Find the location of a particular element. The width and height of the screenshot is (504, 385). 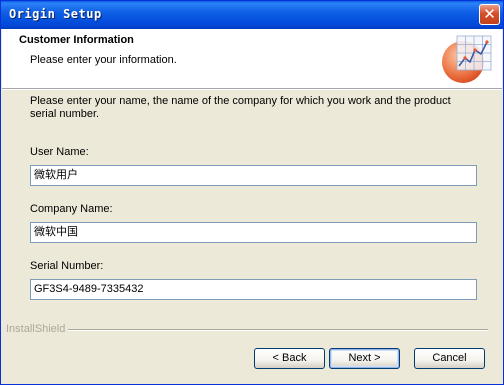

origin-graph-logo-icon is located at coordinates (467, 59).